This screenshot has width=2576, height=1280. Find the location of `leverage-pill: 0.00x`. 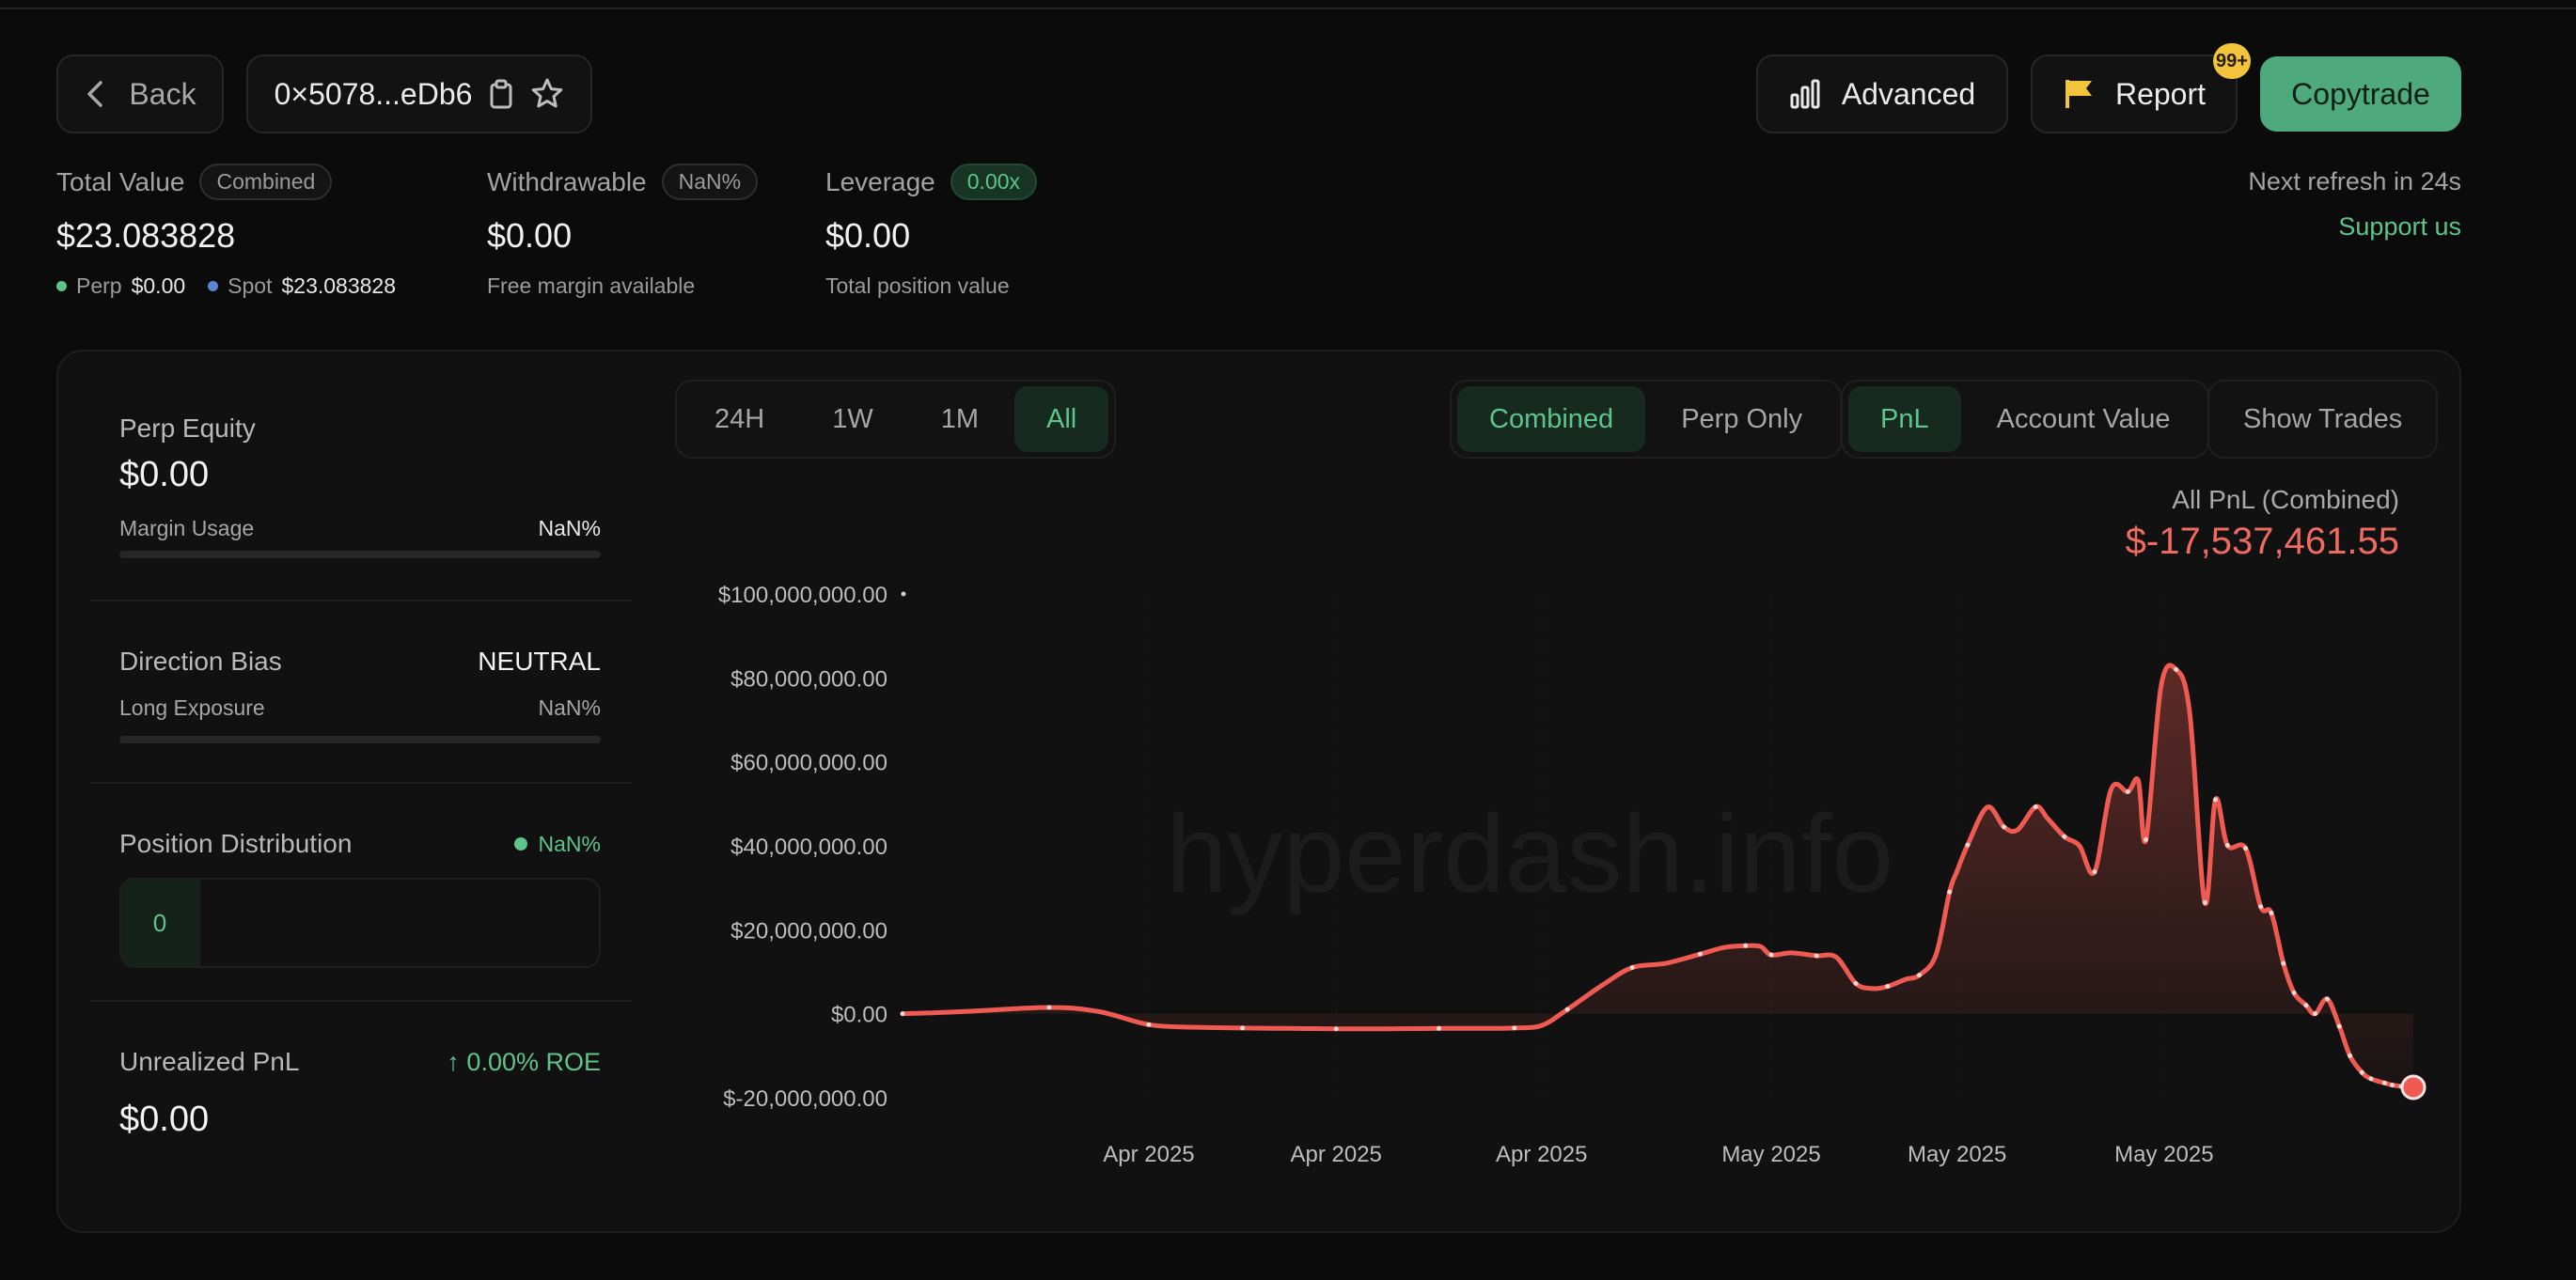

leverage-pill: 0.00x is located at coordinates (994, 182).